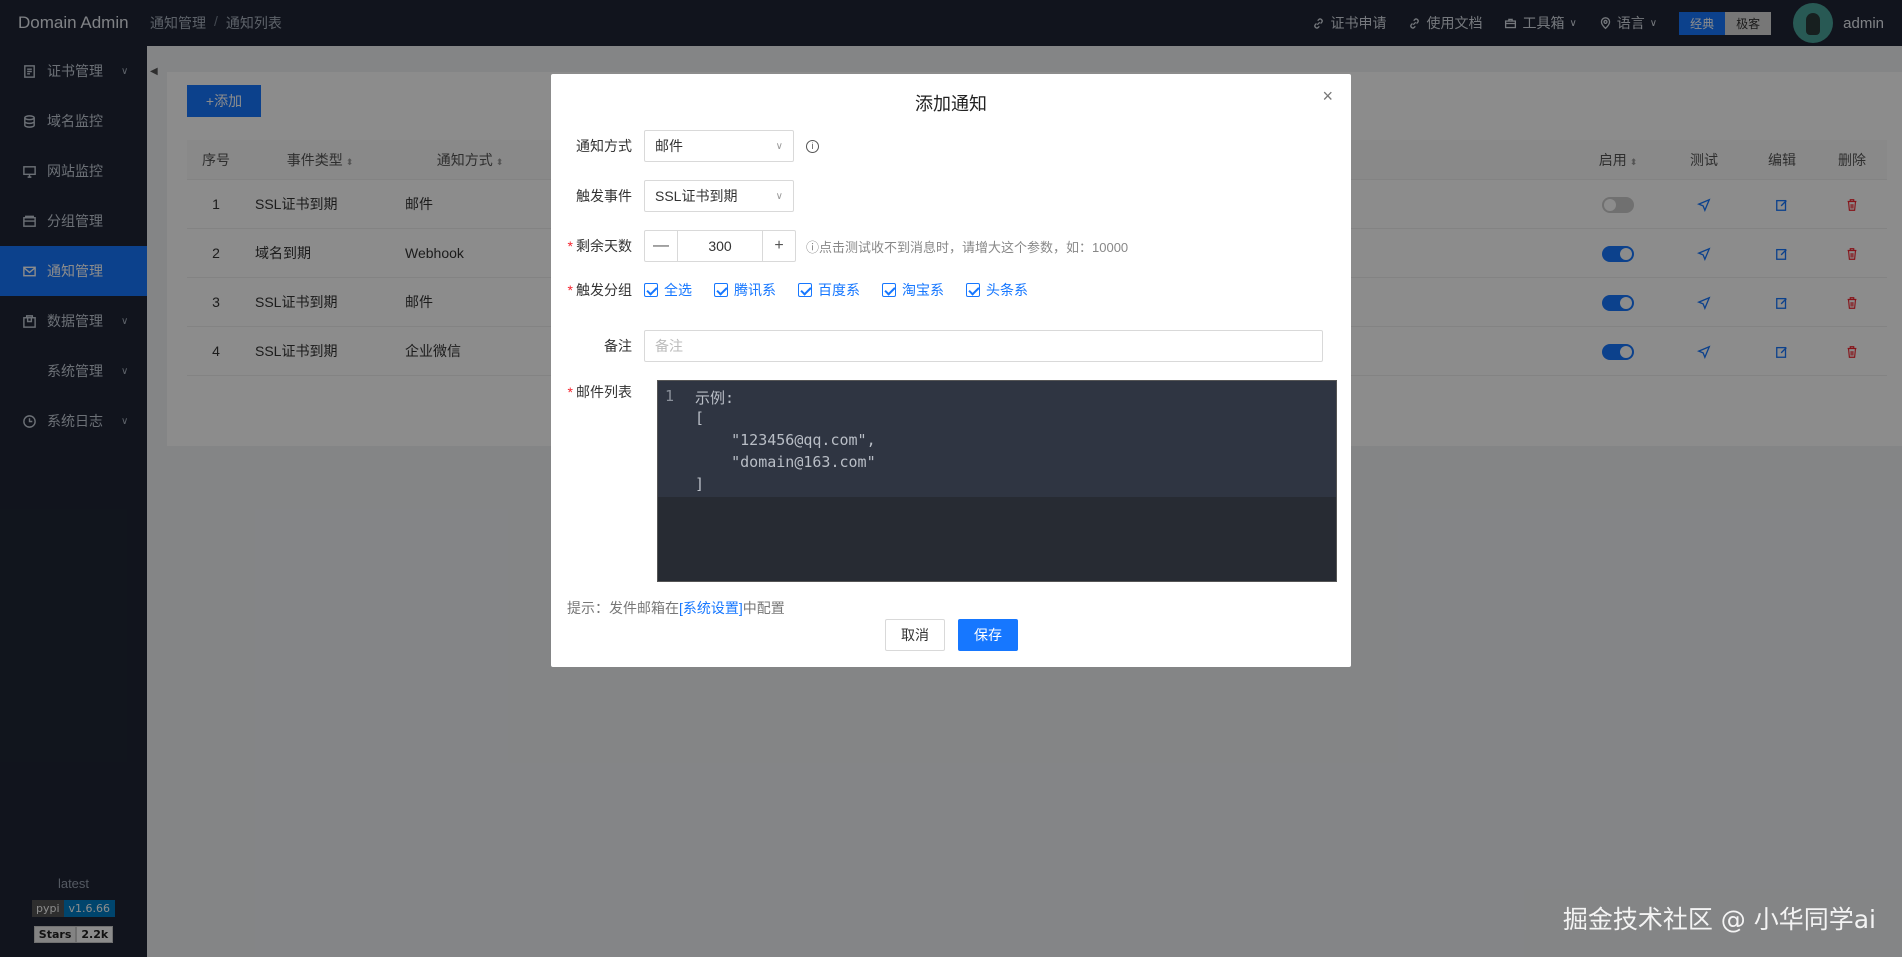 This screenshot has width=1902, height=957. I want to click on editor-line: "123456@qq.com",, so click(785, 440).